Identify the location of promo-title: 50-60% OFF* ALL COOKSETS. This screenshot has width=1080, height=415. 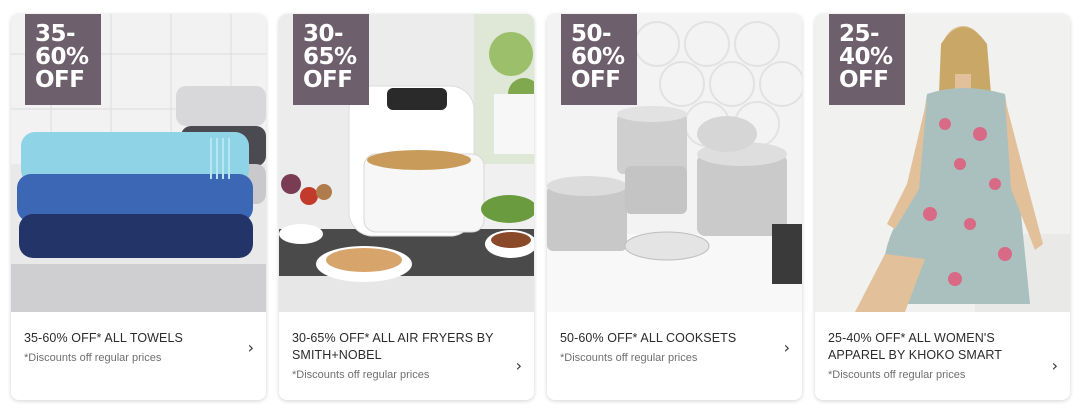
(662, 338).